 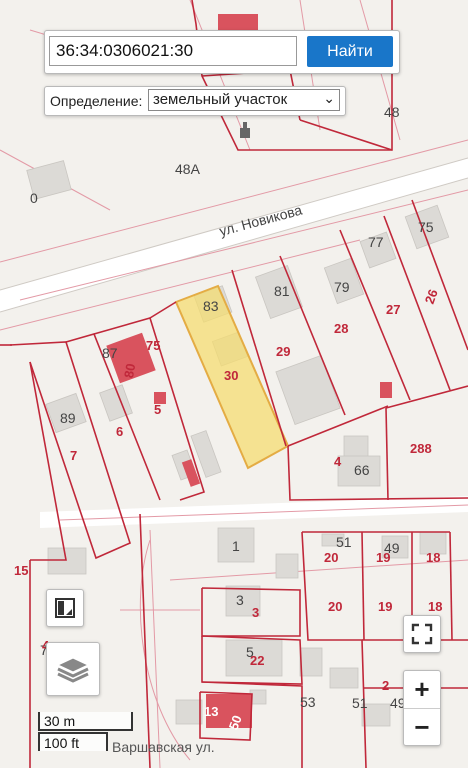 What do you see at coordinates (236, 546) in the screenshot?
I see `house-number: 1` at bounding box center [236, 546].